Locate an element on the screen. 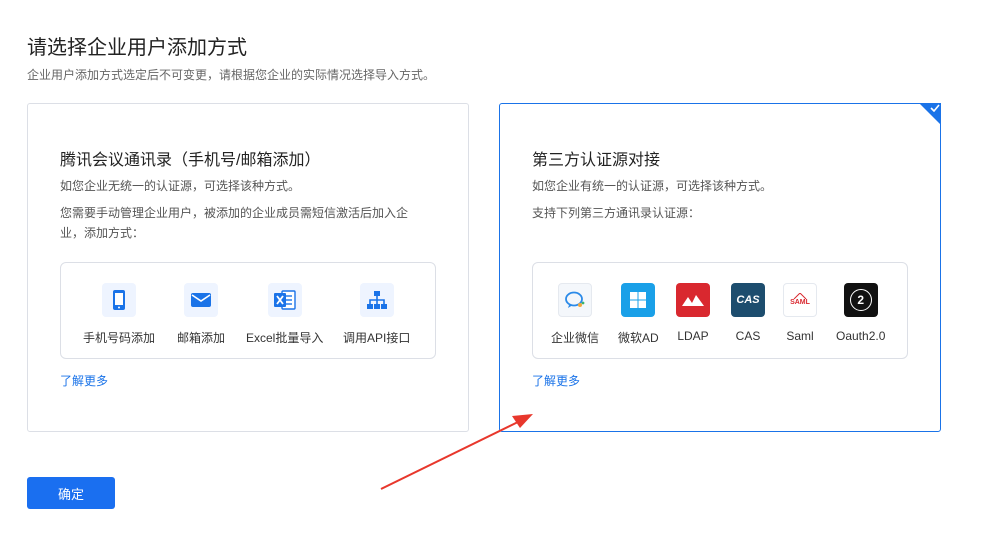  saml-logo-text: SAML is located at coordinates (800, 302).